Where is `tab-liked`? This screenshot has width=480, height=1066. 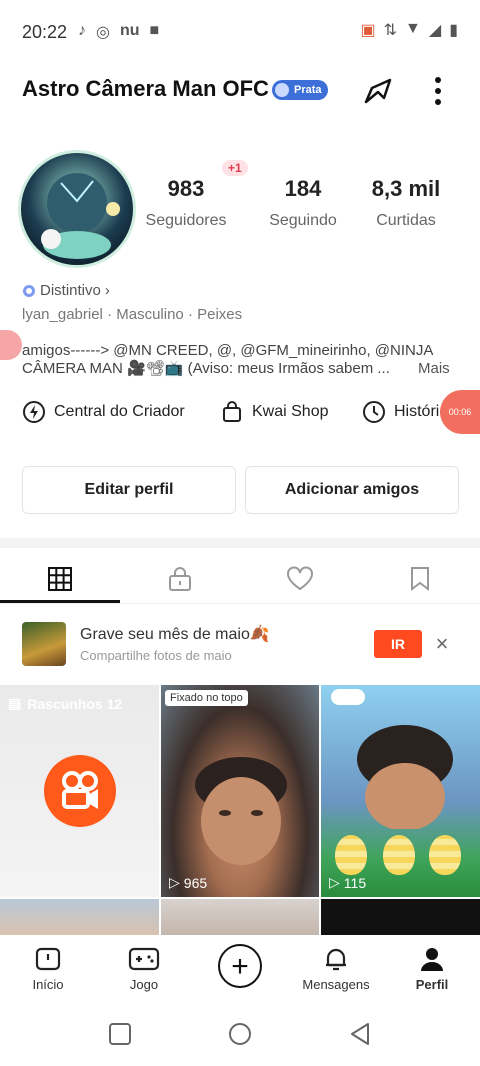 tab-liked is located at coordinates (300, 579).